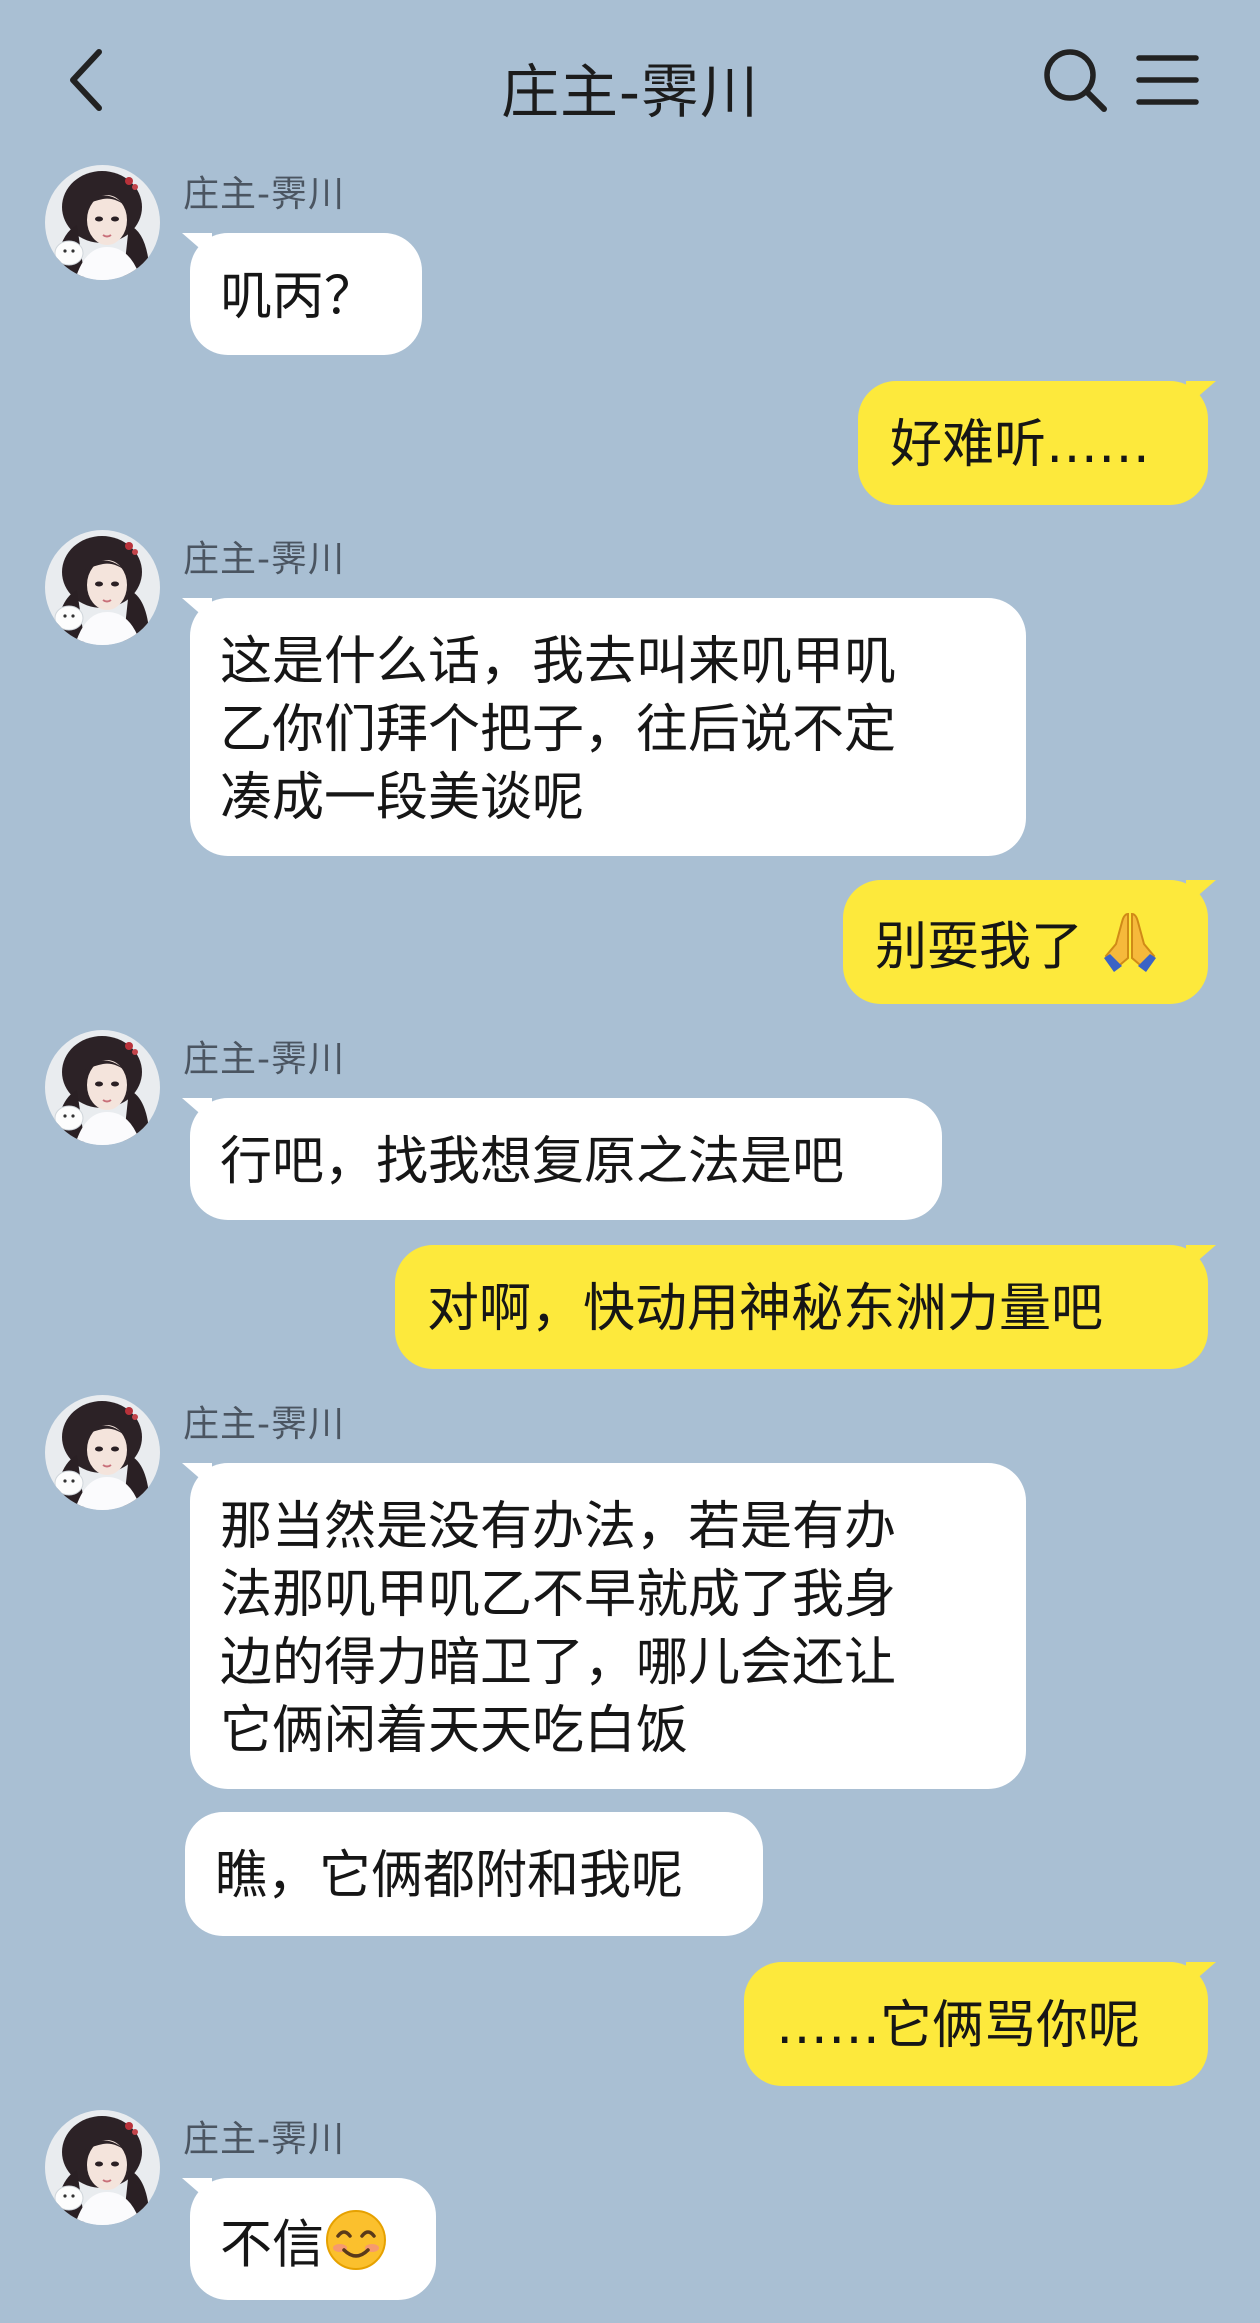 This screenshot has width=1260, height=2323. I want to click on message-bubble: 不信, so click(313, 2239).